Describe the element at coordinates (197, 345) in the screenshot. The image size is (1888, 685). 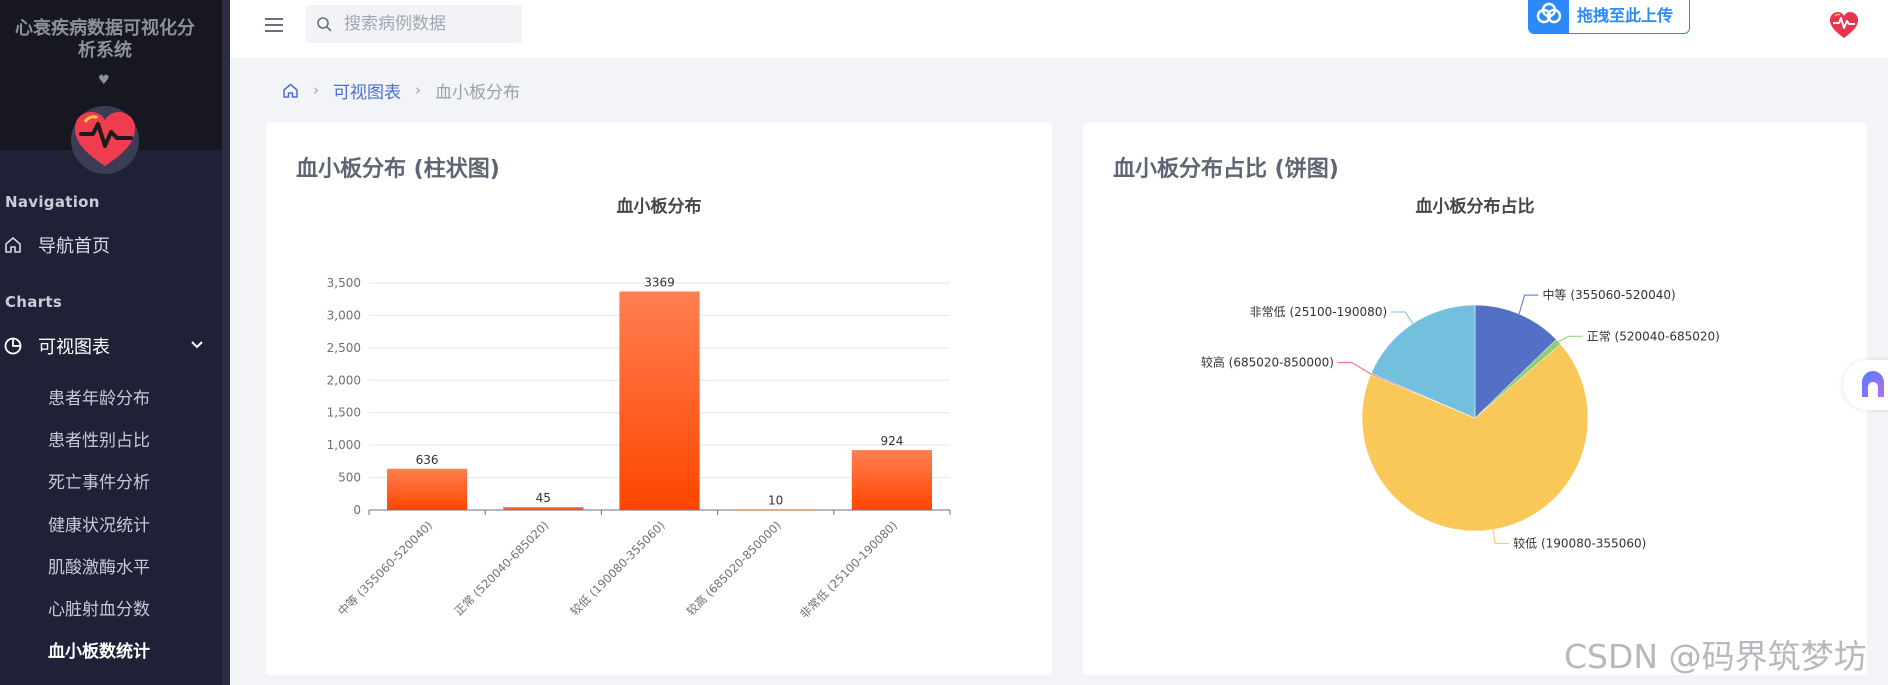
I see `chevron-down-icon` at that location.